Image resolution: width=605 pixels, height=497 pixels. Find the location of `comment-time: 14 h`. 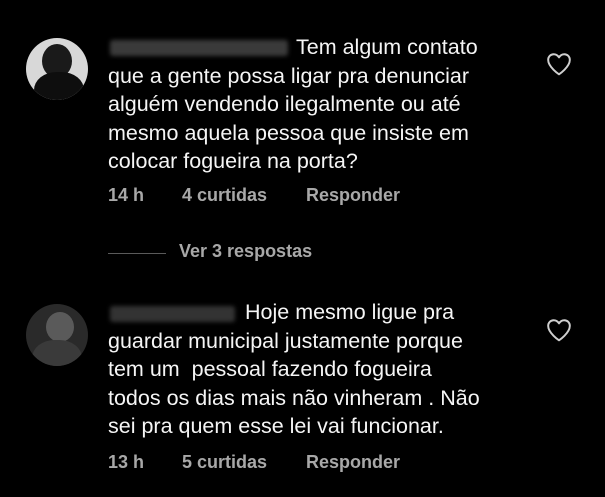

comment-time: 14 h is located at coordinates (126, 195).